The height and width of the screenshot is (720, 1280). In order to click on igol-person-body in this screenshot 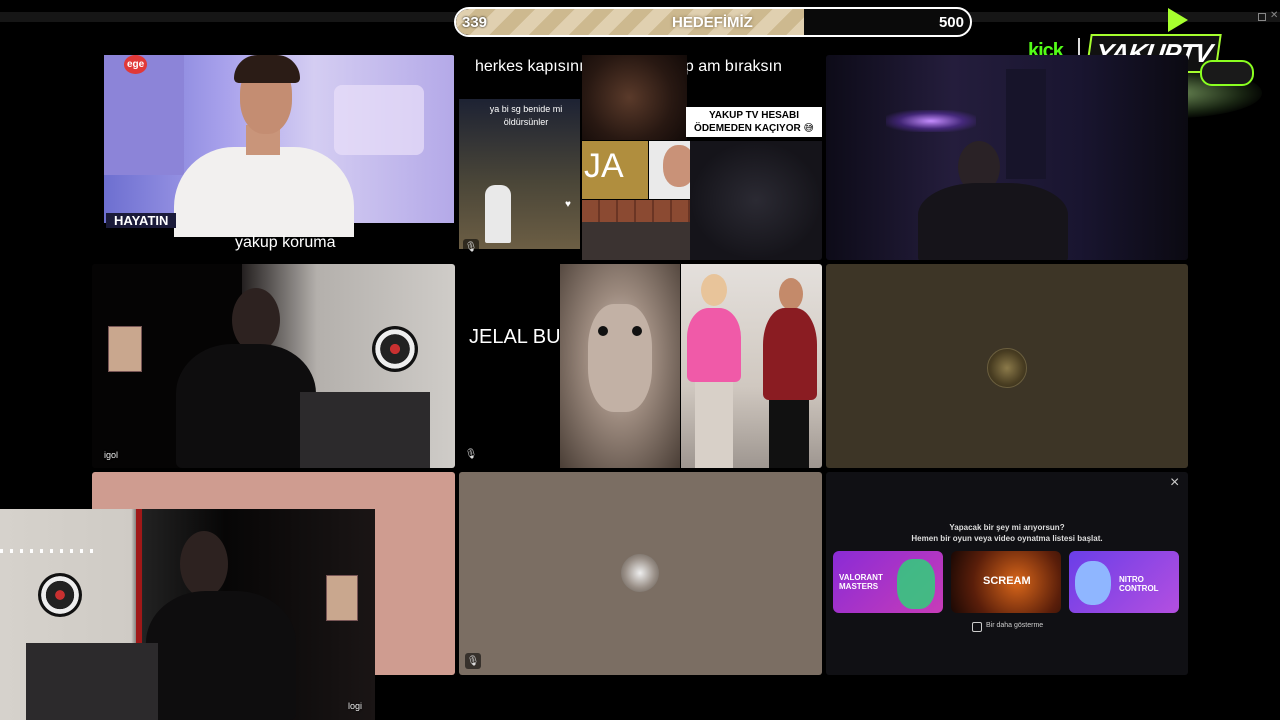, I will do `click(246, 406)`.